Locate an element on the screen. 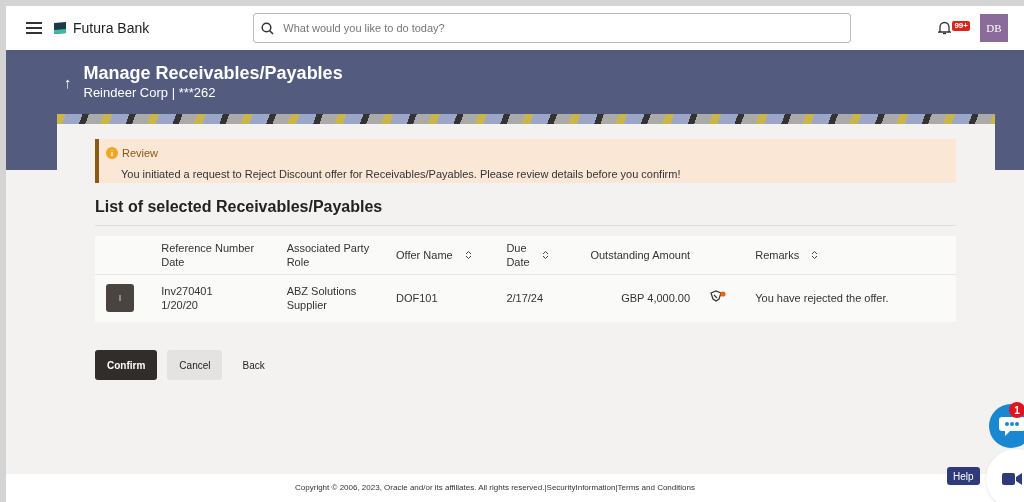  table-cell-text: Inv270401 1/20/20 is located at coordinates (187, 298).